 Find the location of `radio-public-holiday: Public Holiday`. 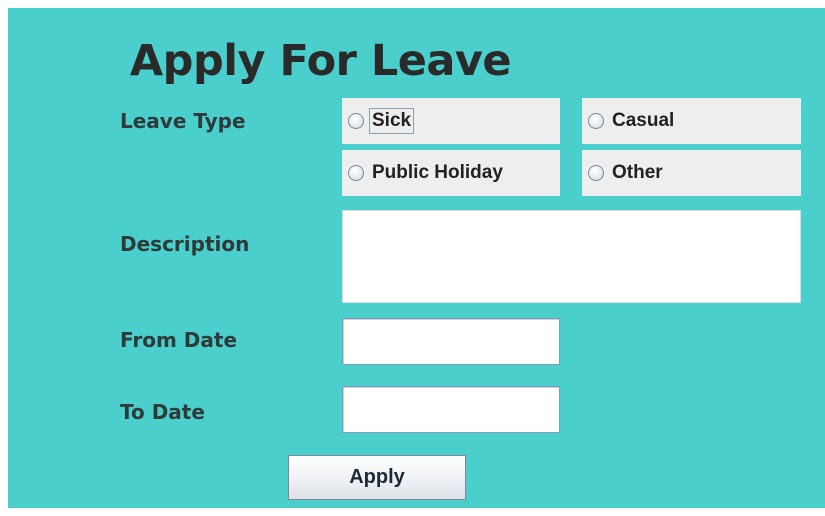

radio-public-holiday: Public Holiday is located at coordinates (451, 173).